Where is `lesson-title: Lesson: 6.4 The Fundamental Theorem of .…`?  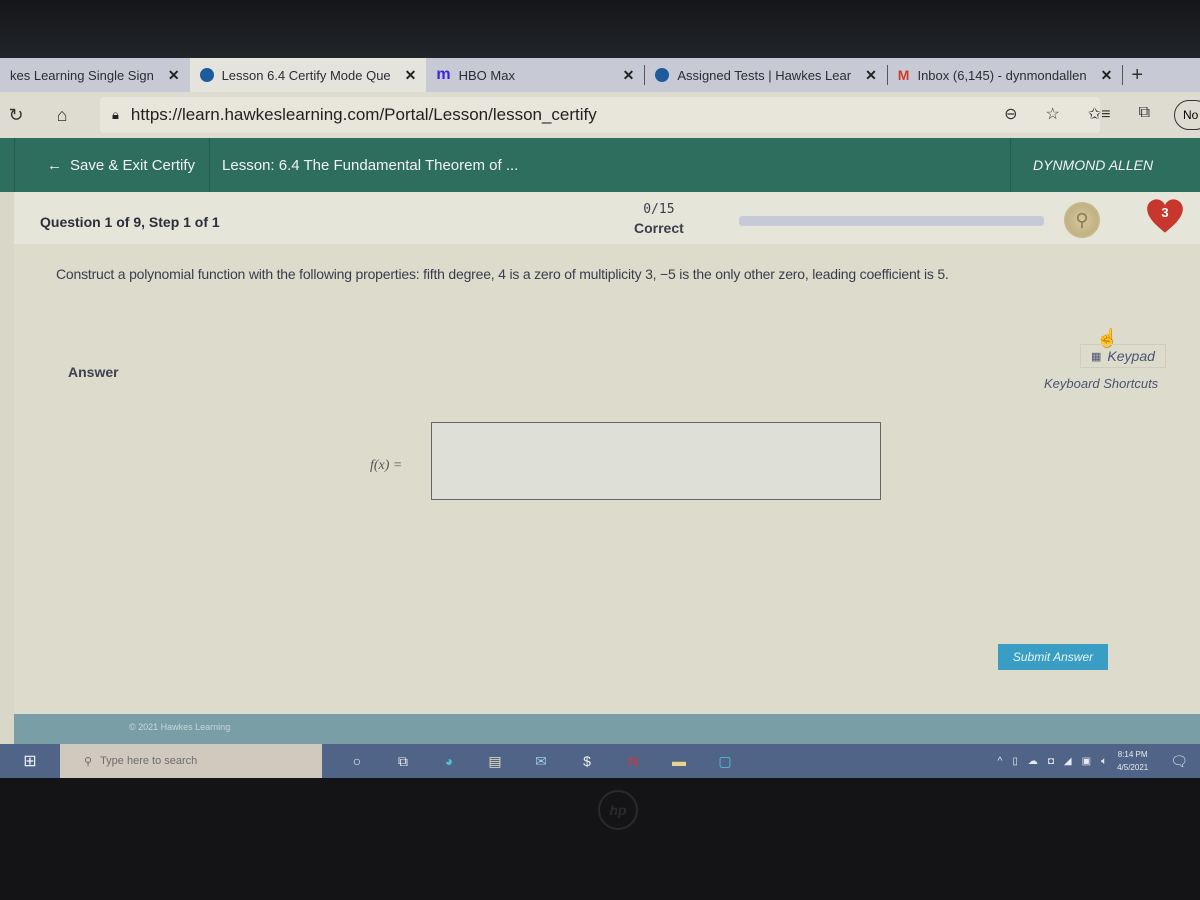 lesson-title: Lesson: 6.4 The Fundamental Theorem of .… is located at coordinates (370, 165).